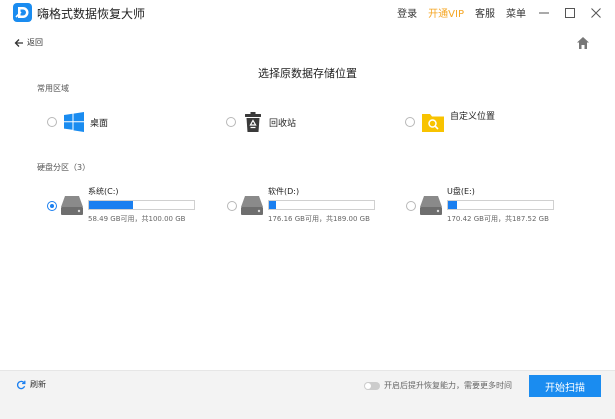 This screenshot has height=419, width=615. Describe the element at coordinates (319, 219) in the screenshot. I see `disk-info: 176.16 GB可用，共189.00 GB` at that location.